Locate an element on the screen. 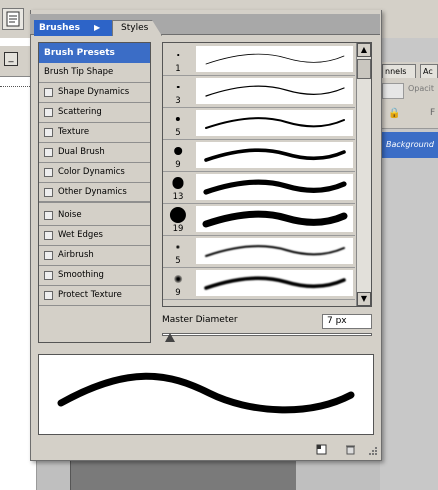  brush-presets-item: Brush Presets is located at coordinates (94, 53).